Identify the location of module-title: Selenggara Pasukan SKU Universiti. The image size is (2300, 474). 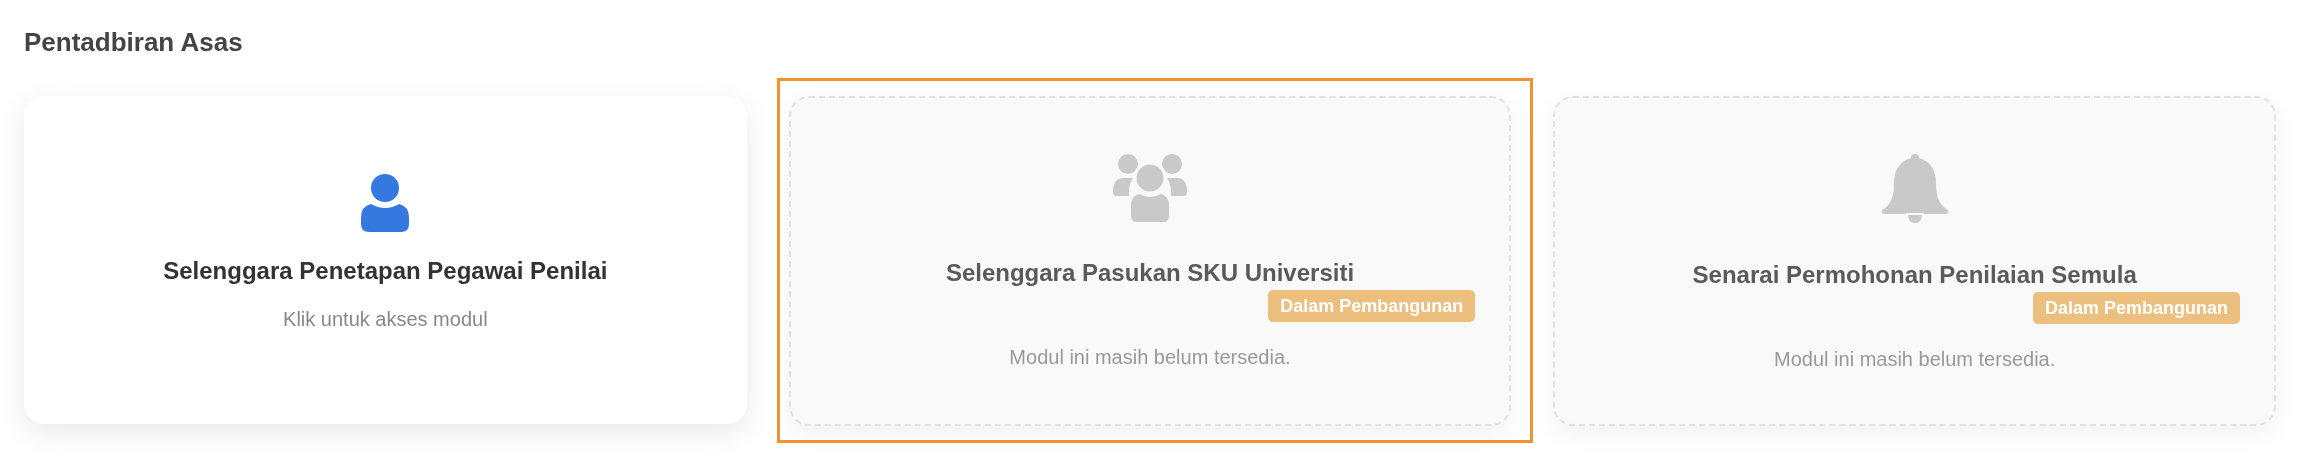
(1150, 273).